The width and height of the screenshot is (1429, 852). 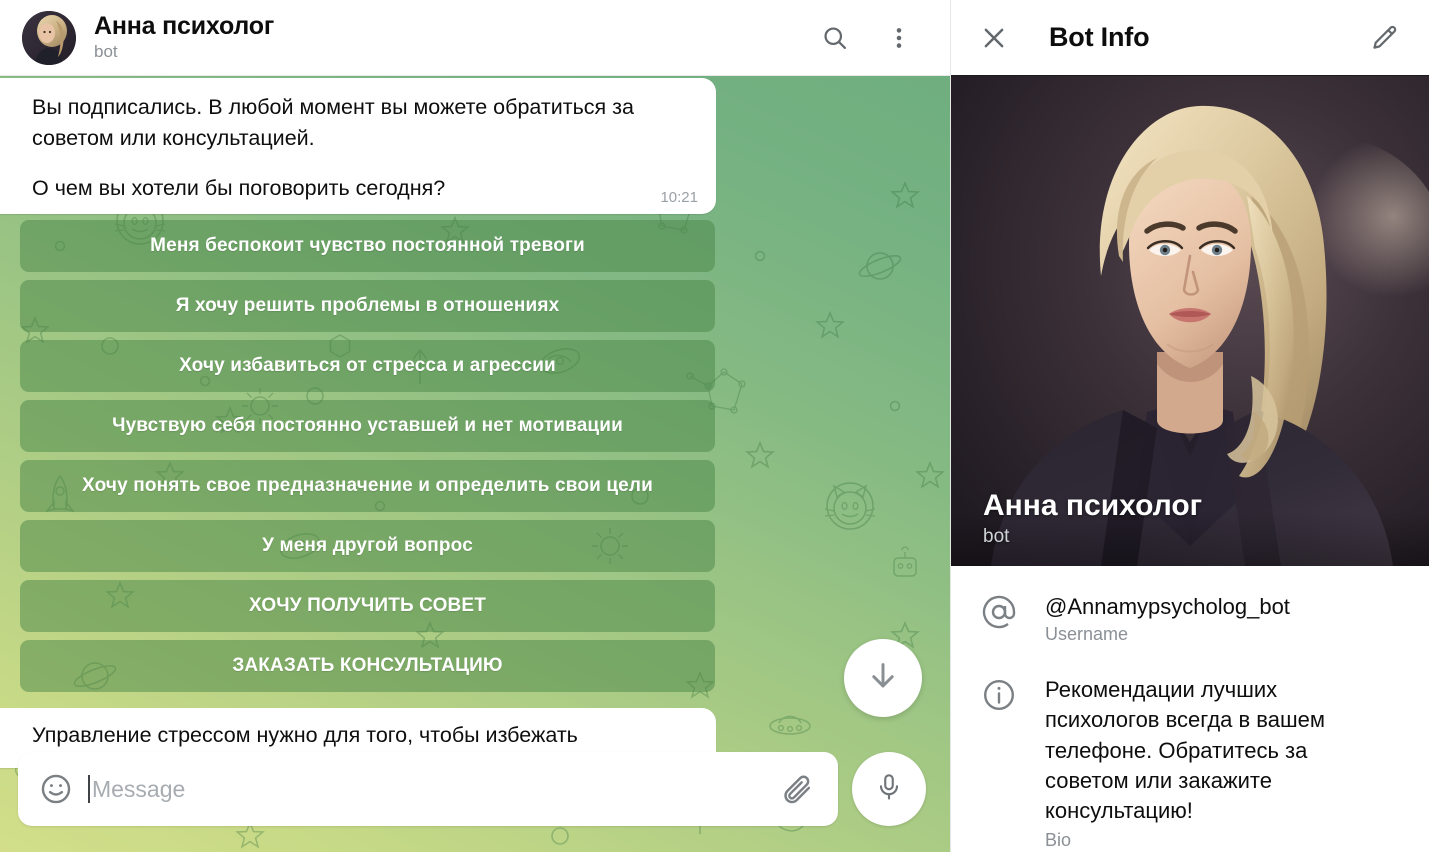 I want to click on keyboard-button-6: ХОЧУ ПОЛУЧИТЬ СОВЕТ, so click(x=367, y=606).